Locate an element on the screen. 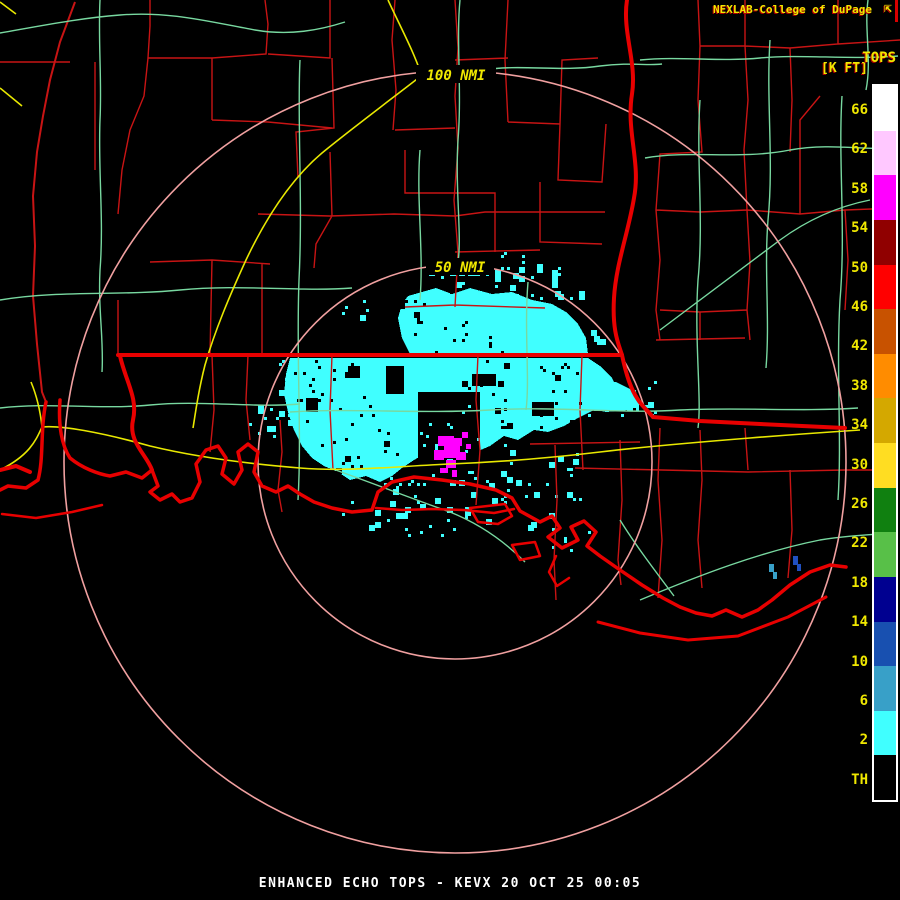 This screenshot has width=900, height=900. legend-label: 50 is located at coordinates (859, 267).